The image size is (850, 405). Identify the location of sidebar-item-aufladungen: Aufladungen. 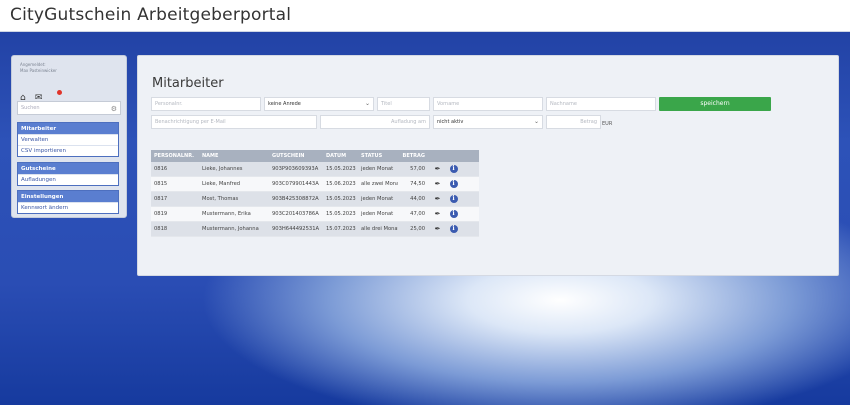
(68, 179).